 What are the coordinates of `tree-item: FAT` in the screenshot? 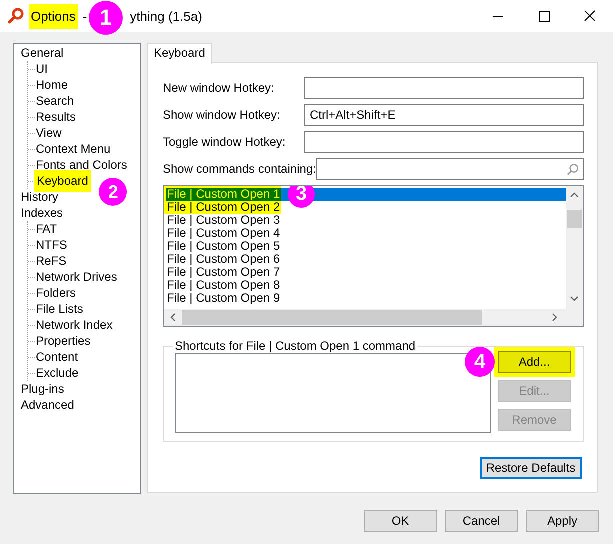 It's located at (47, 229).